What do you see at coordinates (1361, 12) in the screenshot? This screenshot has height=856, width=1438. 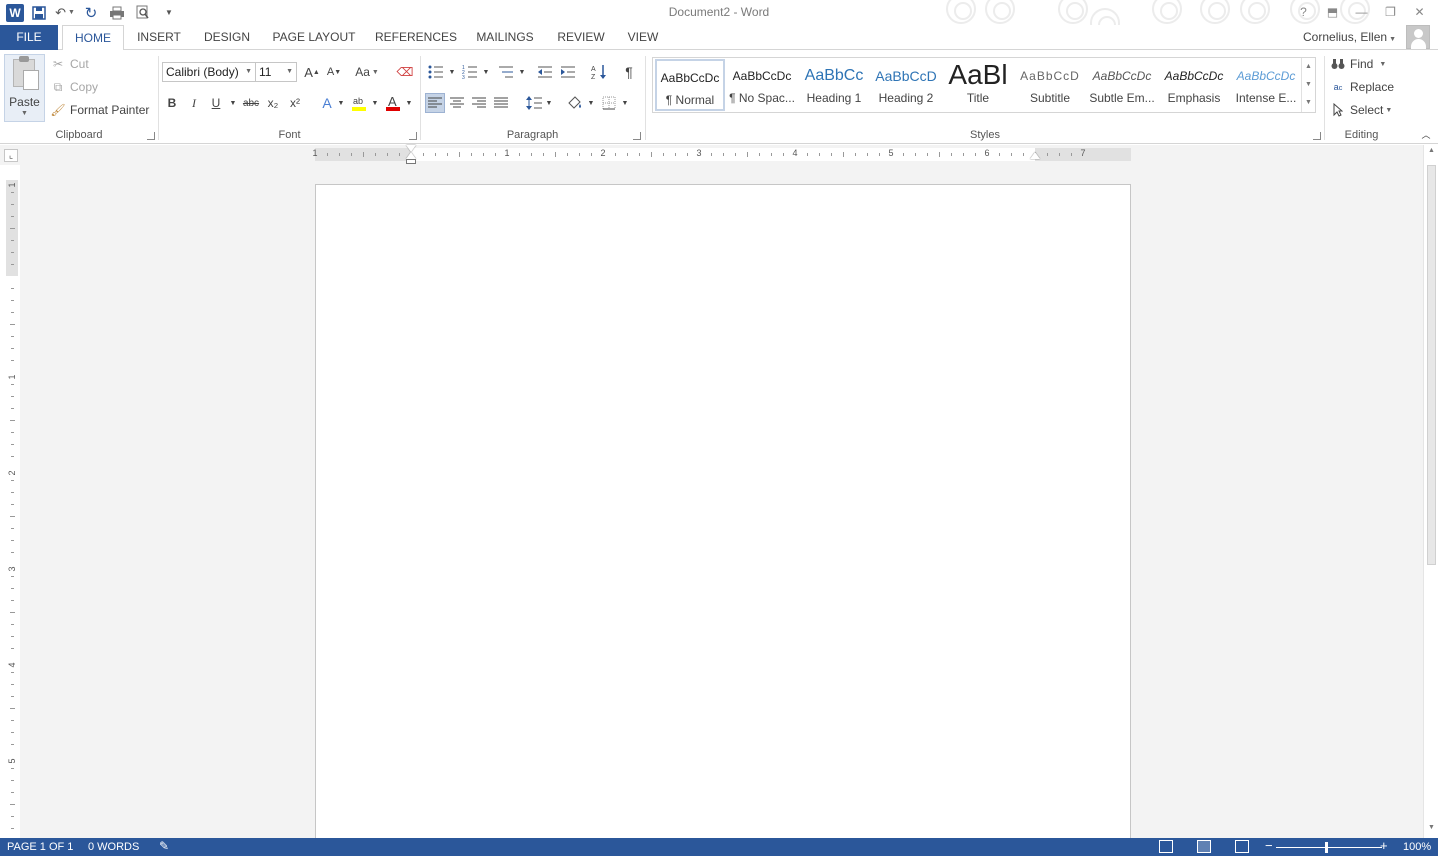 I see `minimize-icon: —` at bounding box center [1361, 12].